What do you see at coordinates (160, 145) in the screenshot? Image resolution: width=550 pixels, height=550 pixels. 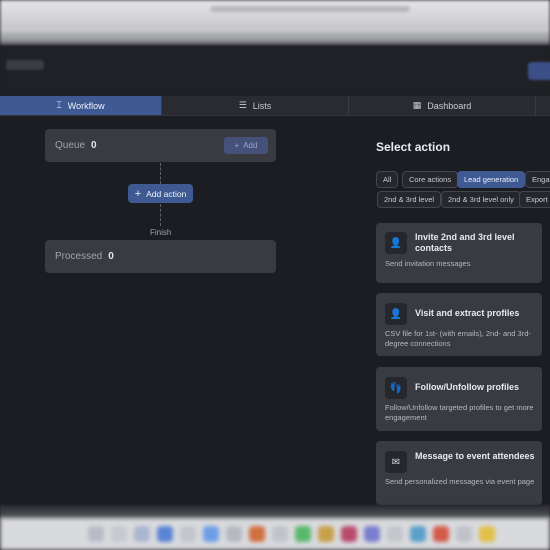 I see `queue-node: Queue 0 + Add` at bounding box center [160, 145].